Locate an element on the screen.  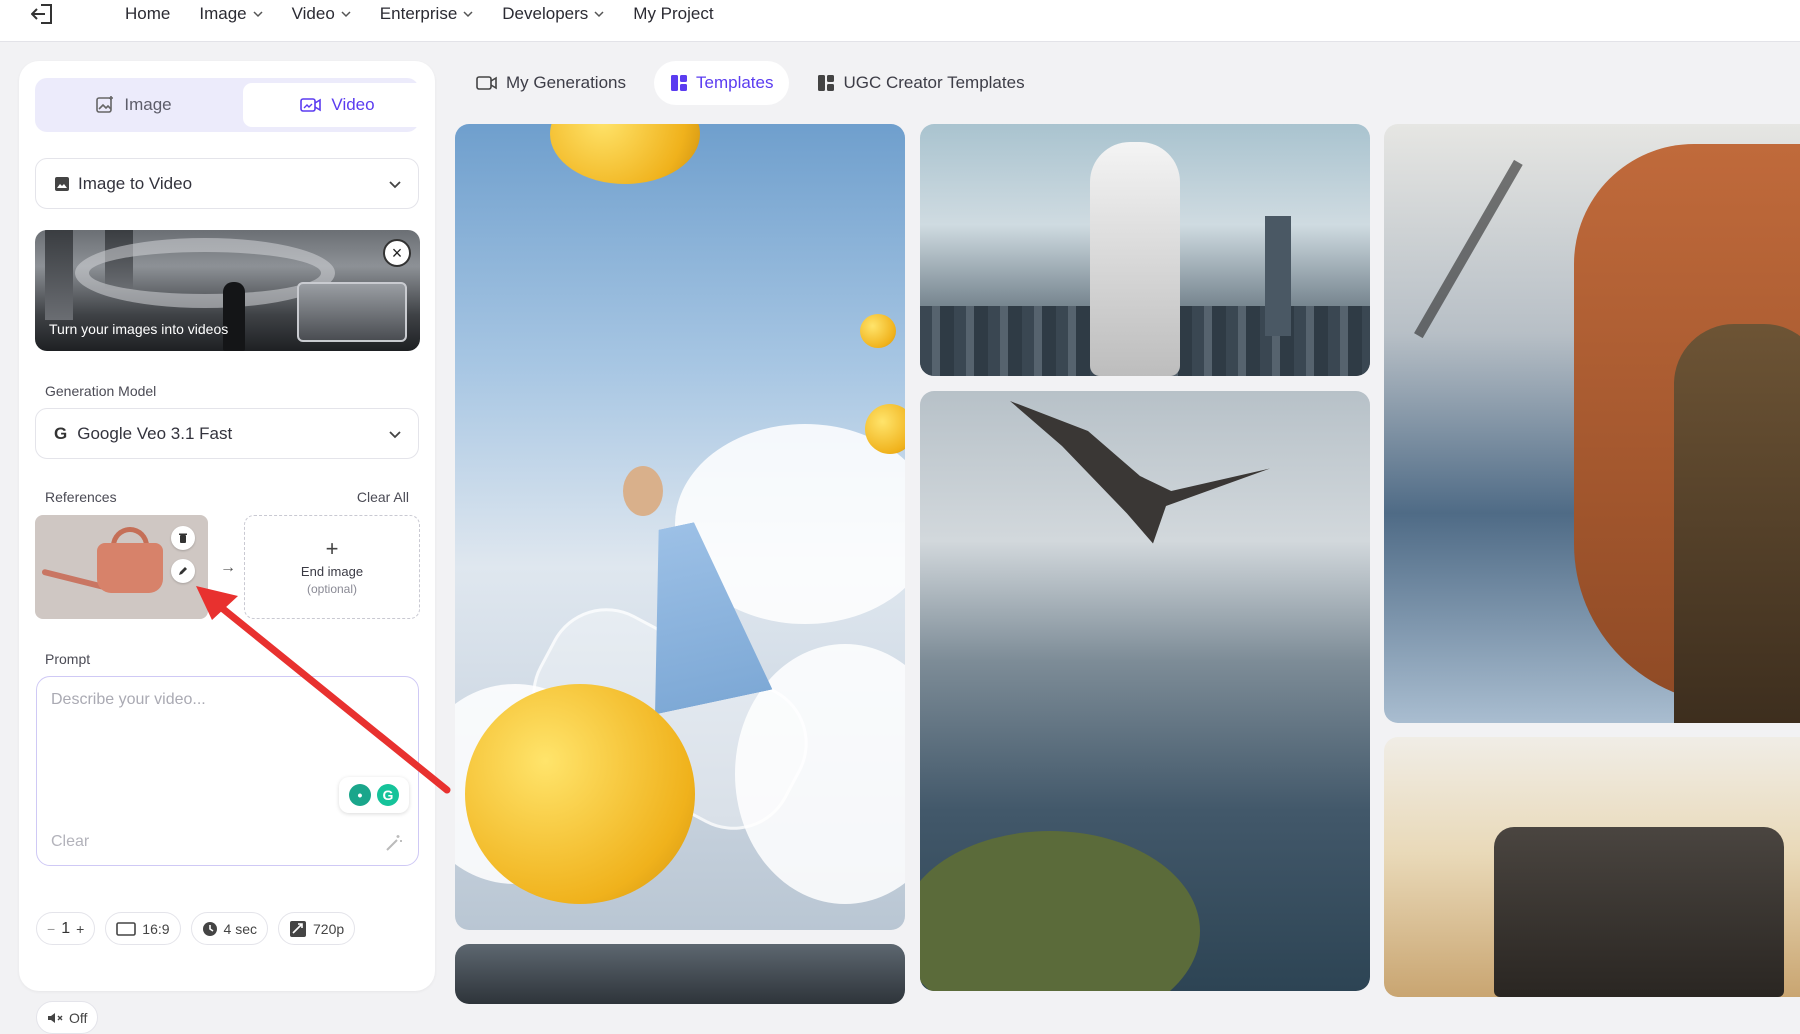
prompt-label: Prompt is located at coordinates (68, 659).